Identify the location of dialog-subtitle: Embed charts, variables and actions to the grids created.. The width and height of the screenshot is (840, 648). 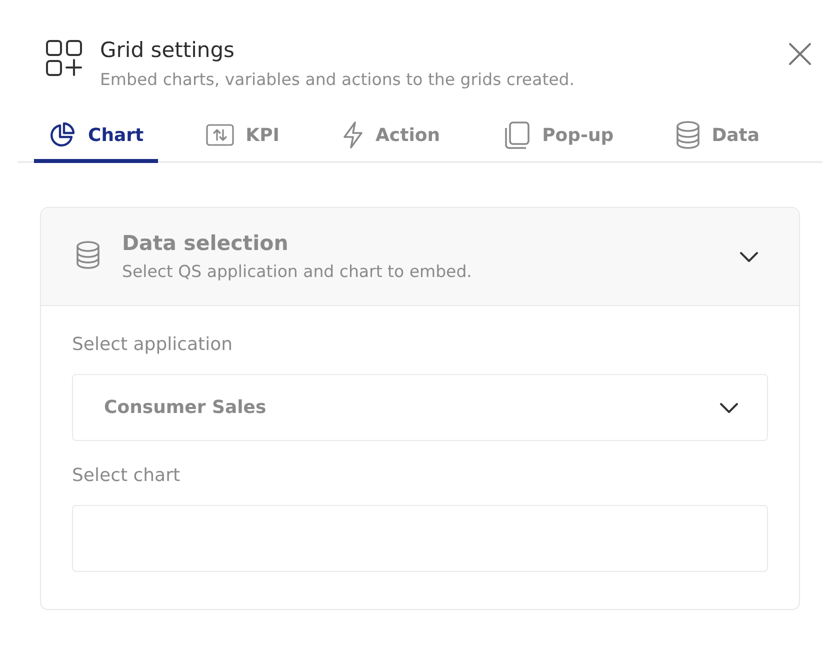
(338, 80).